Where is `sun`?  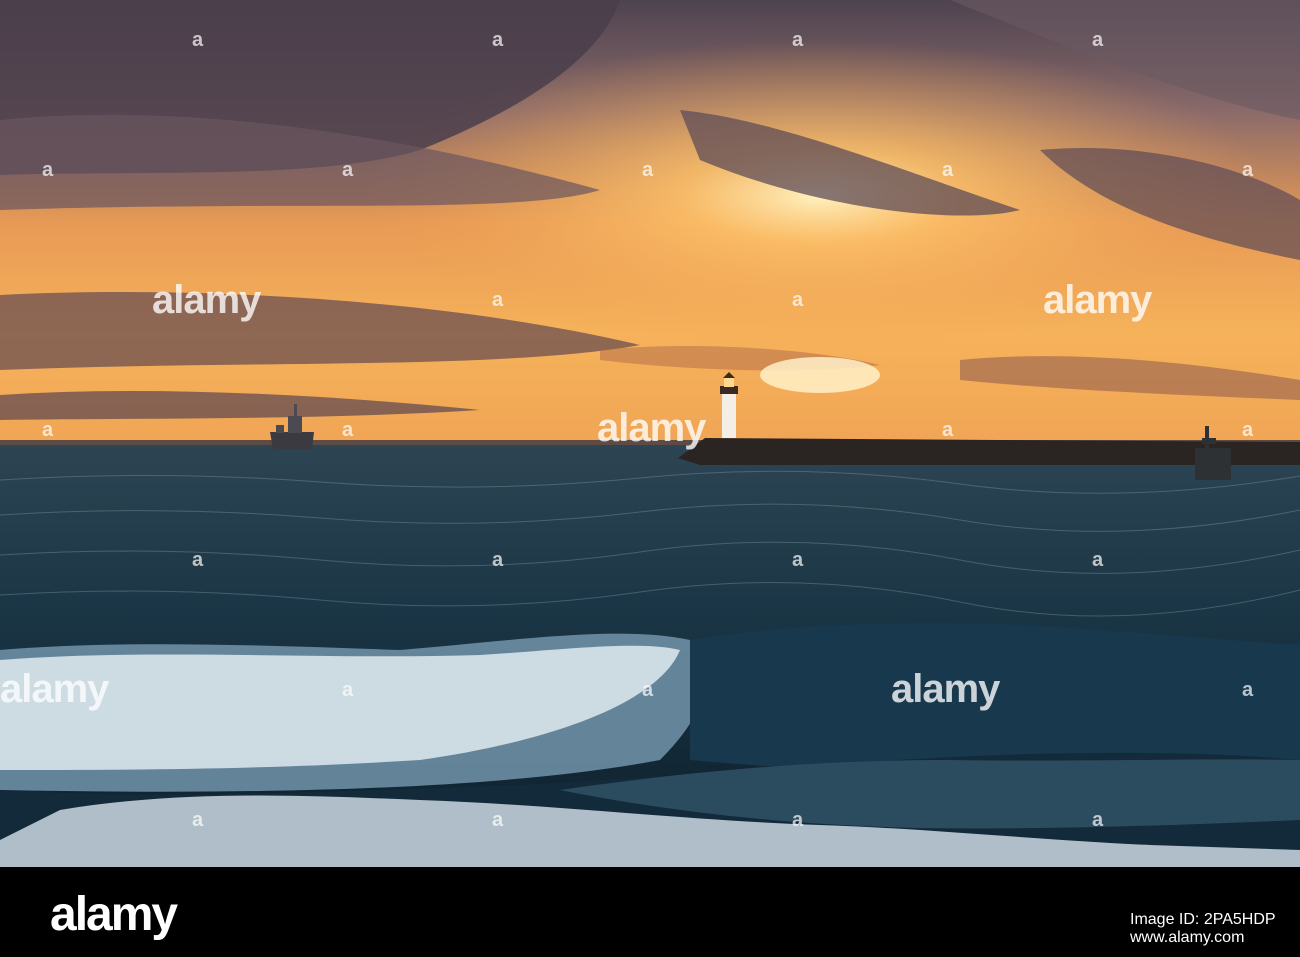
sun is located at coordinates (820, 375).